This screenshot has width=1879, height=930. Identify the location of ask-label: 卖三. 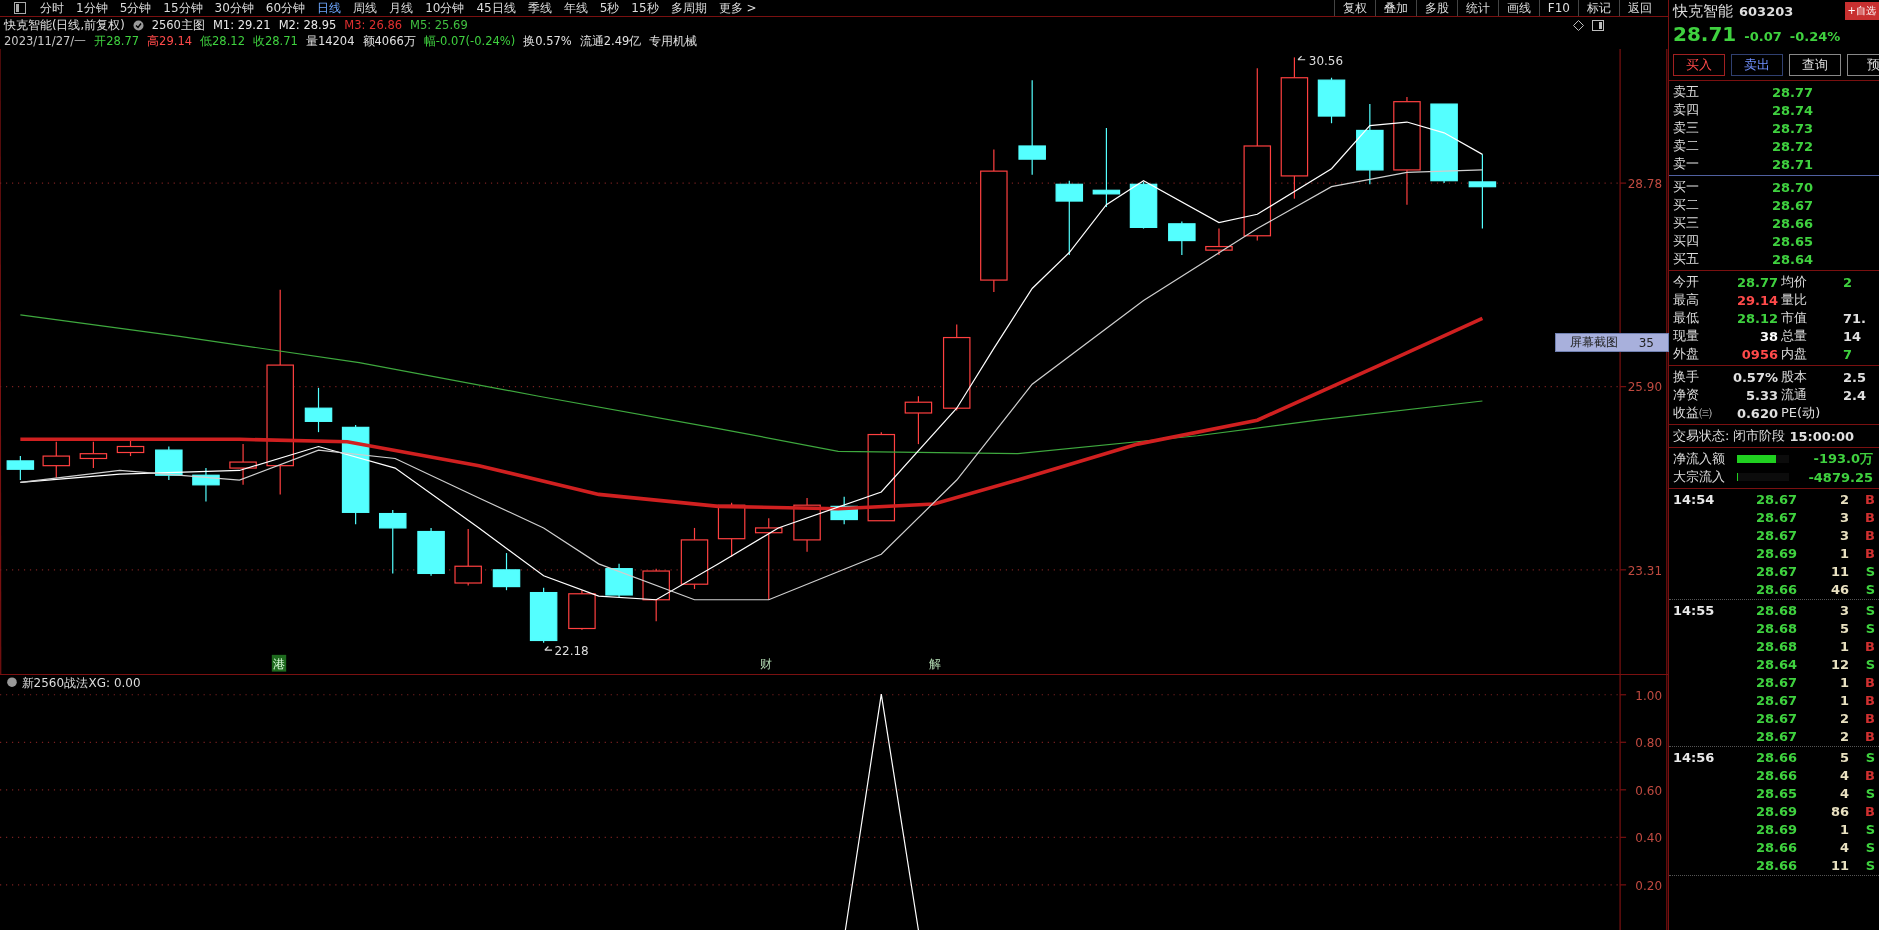
(1686, 128).